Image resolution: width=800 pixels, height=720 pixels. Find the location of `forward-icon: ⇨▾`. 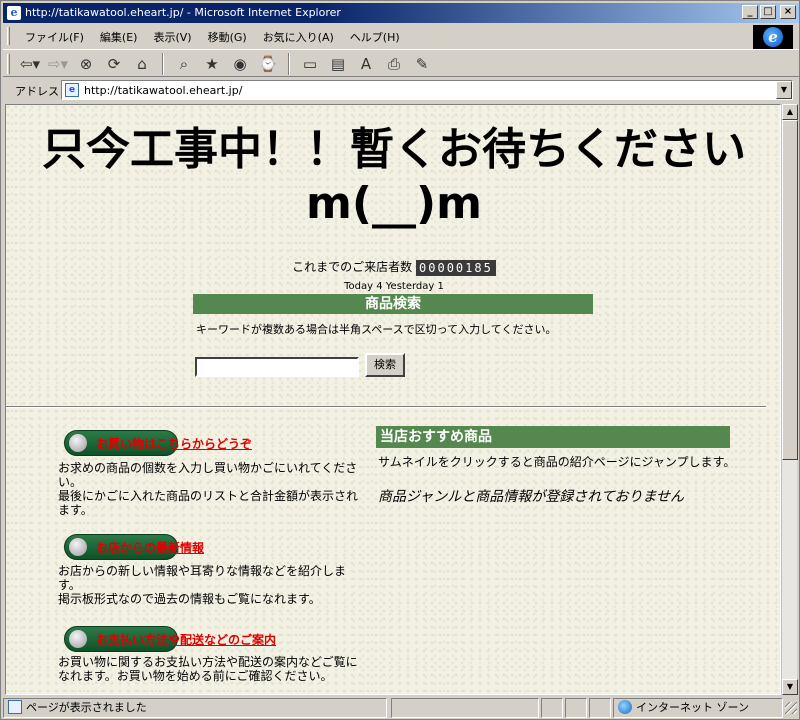

forward-icon: ⇨▾ is located at coordinates (58, 64).